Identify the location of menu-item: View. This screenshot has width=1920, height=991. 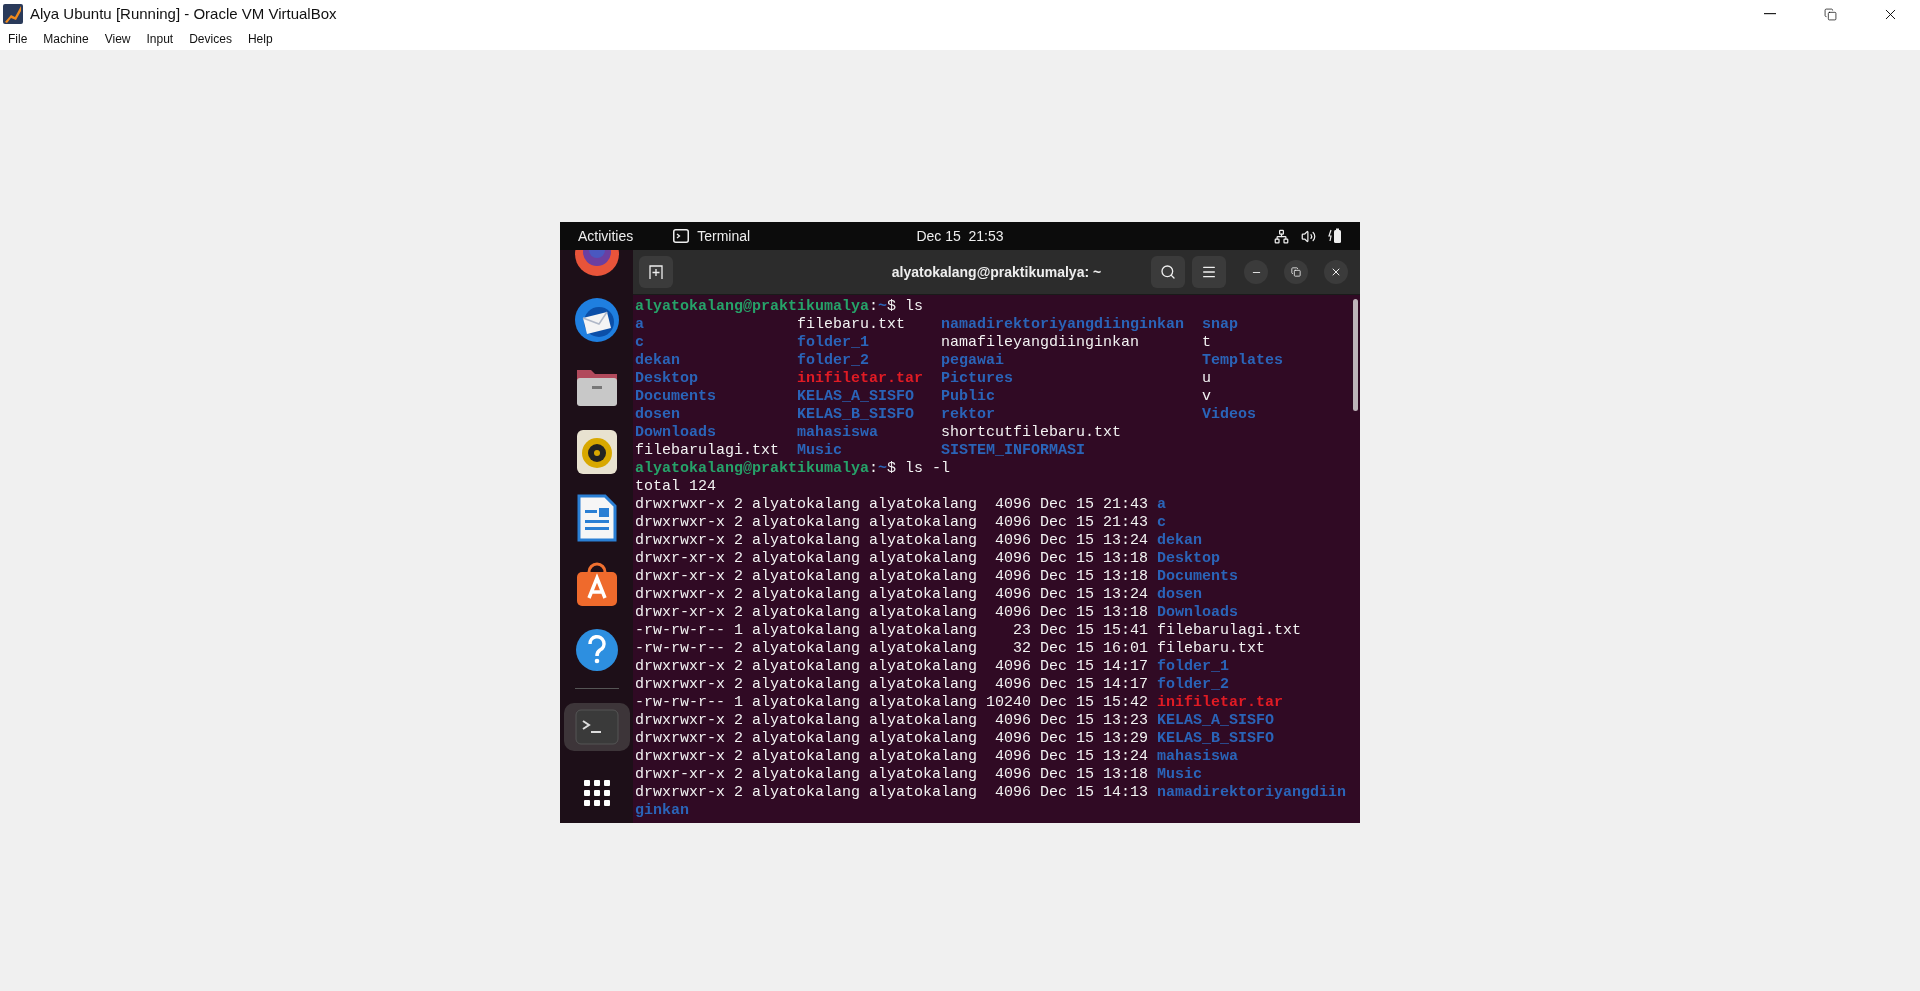
(117, 39).